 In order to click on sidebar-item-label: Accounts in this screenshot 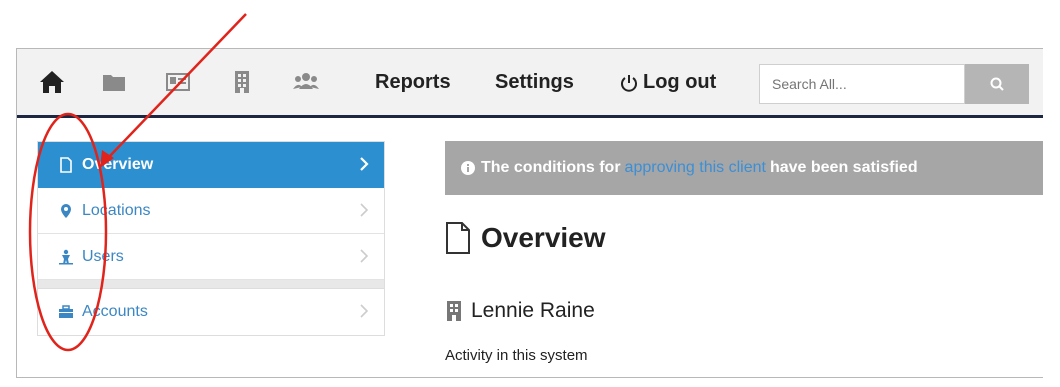, I will do `click(115, 311)`.